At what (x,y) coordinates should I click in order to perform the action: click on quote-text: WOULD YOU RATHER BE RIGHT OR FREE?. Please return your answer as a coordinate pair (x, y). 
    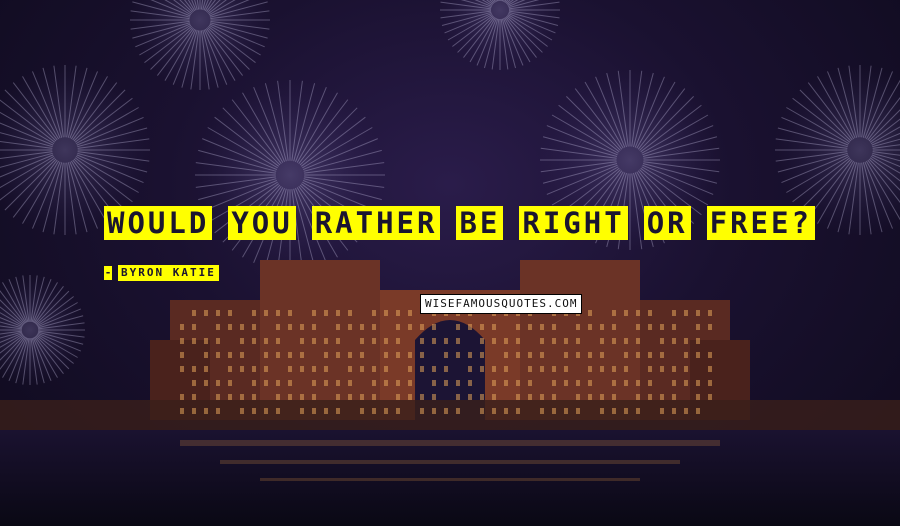
    Looking at the image, I should click on (459, 223).